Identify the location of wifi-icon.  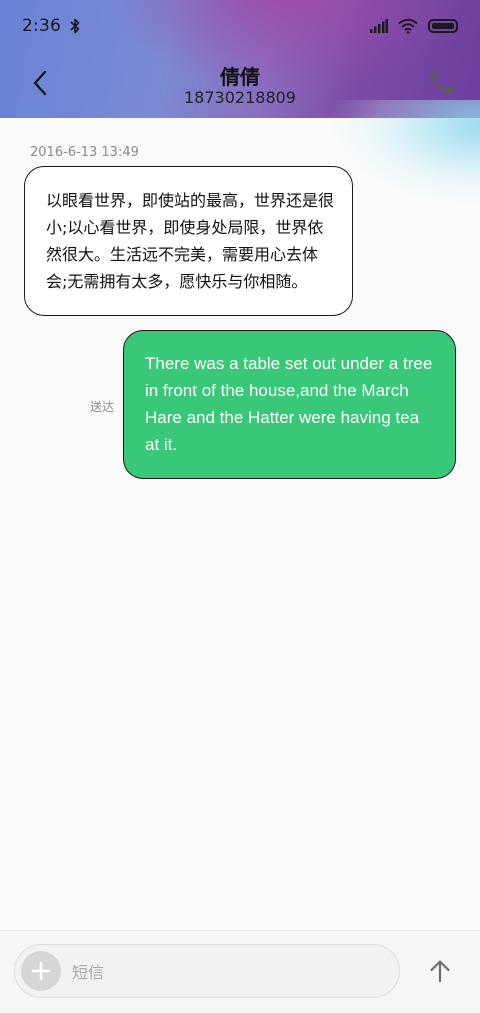
(408, 26).